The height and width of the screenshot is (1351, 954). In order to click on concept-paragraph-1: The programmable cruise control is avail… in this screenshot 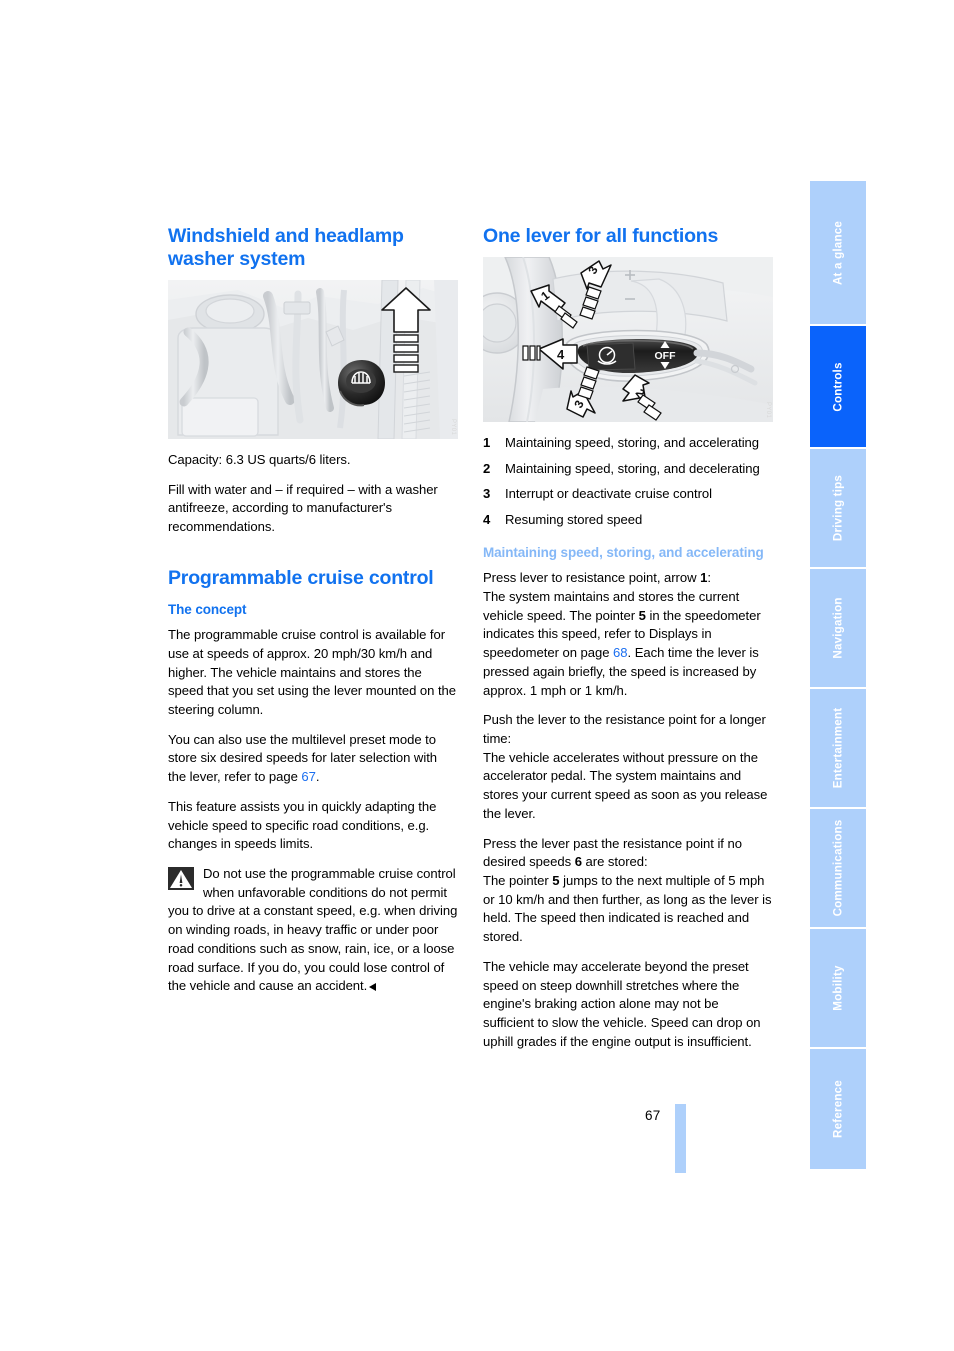, I will do `click(312, 672)`.